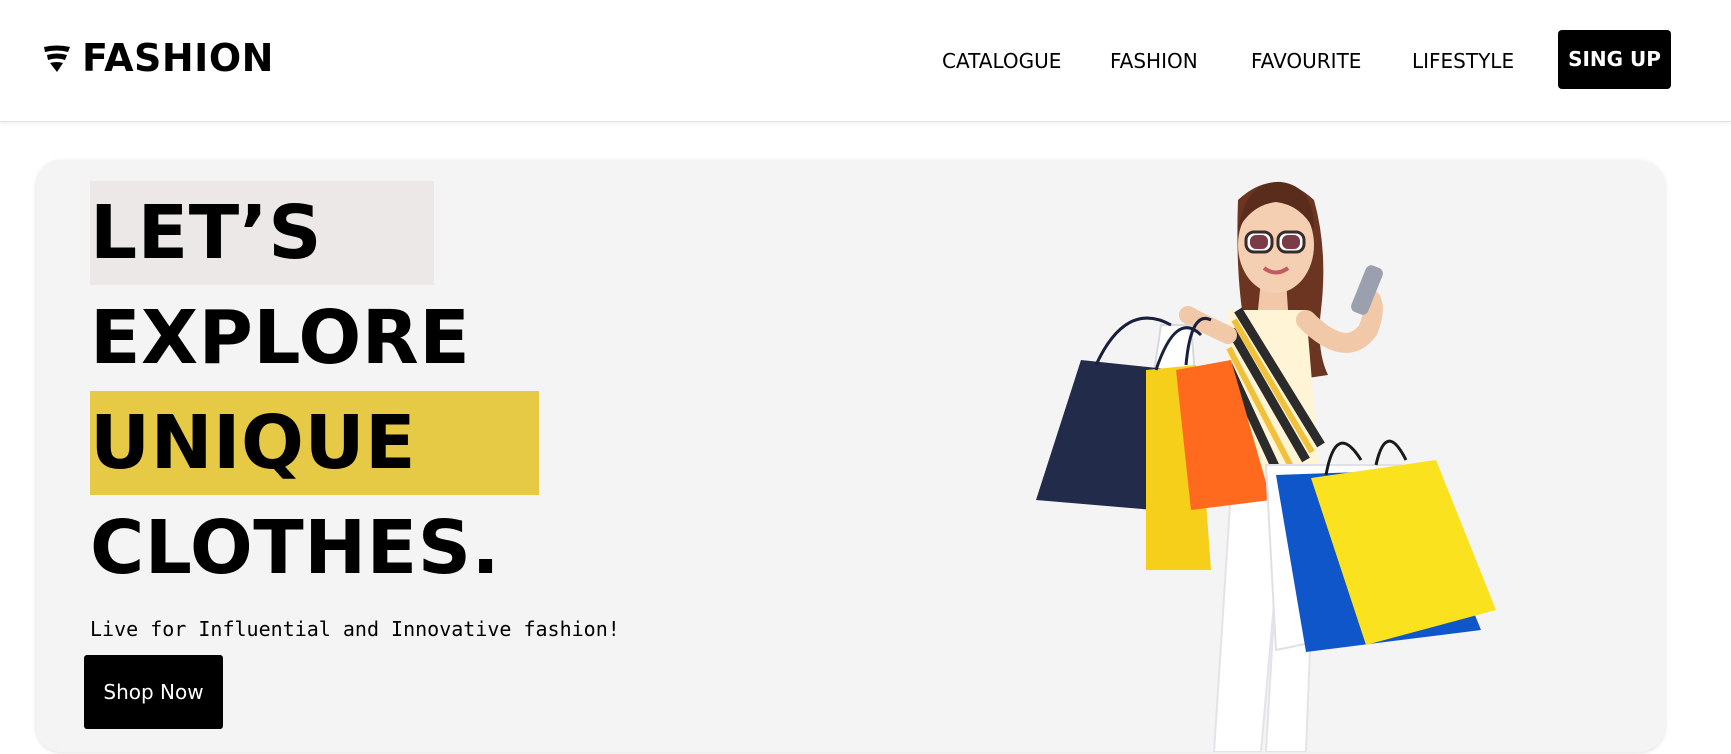 This screenshot has height=754, width=1731. What do you see at coordinates (1001, 61) in the screenshot?
I see `nav-catalogue: CATALOGUE` at bounding box center [1001, 61].